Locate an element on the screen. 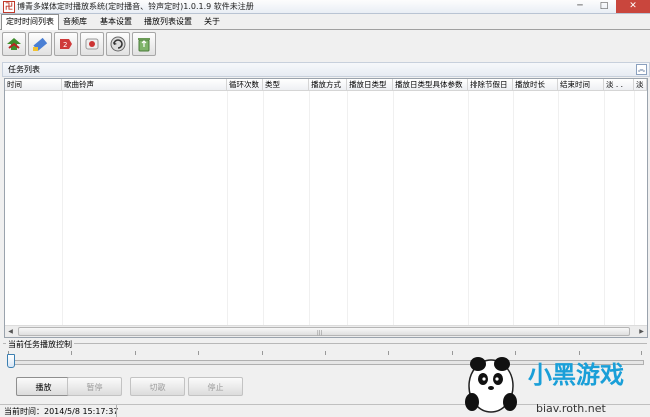  tab-about: 关于 is located at coordinates (212, 21).